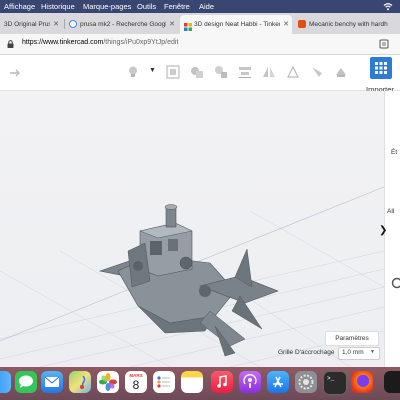 Image resolution: width=400 pixels, height=400 pixels. I want to click on maps-icon, so click(80, 382).